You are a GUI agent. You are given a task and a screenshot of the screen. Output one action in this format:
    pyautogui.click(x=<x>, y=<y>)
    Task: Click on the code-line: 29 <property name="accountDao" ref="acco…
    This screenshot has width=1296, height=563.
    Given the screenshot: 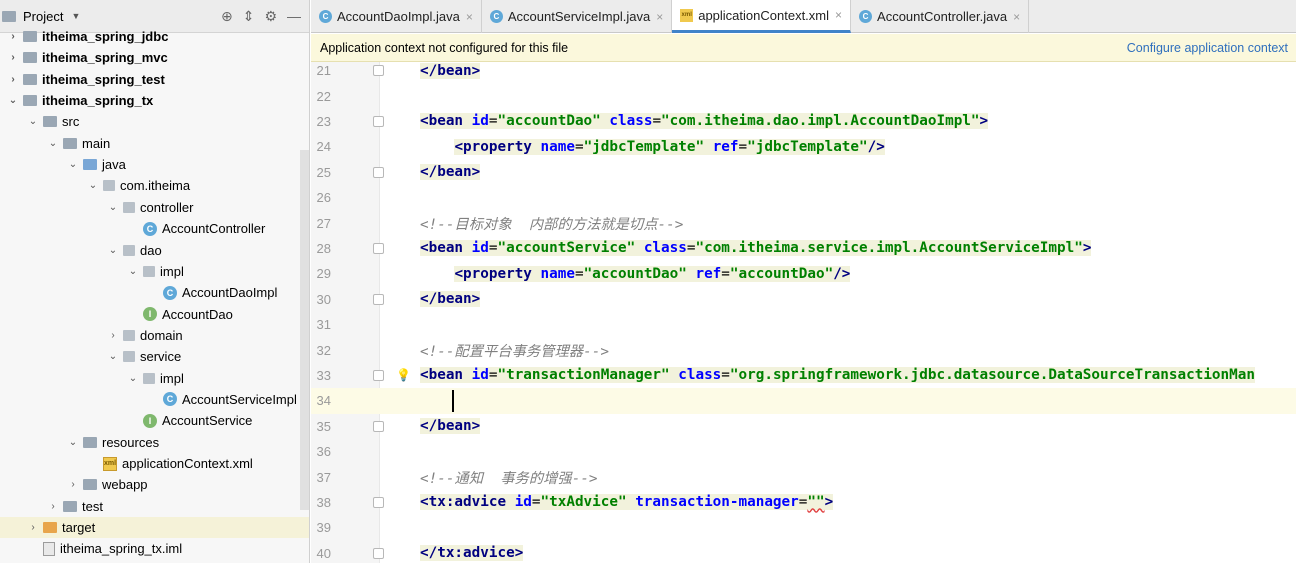 What is the action you would take?
    pyautogui.click(x=803, y=273)
    